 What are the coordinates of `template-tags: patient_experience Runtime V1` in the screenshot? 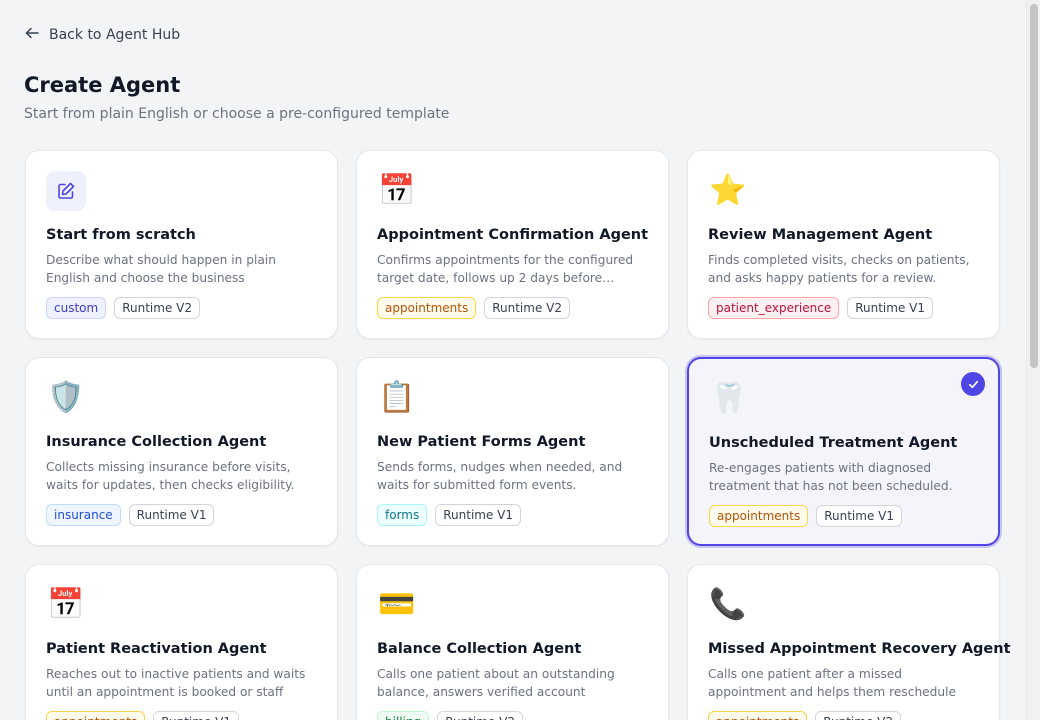 It's located at (843, 308).